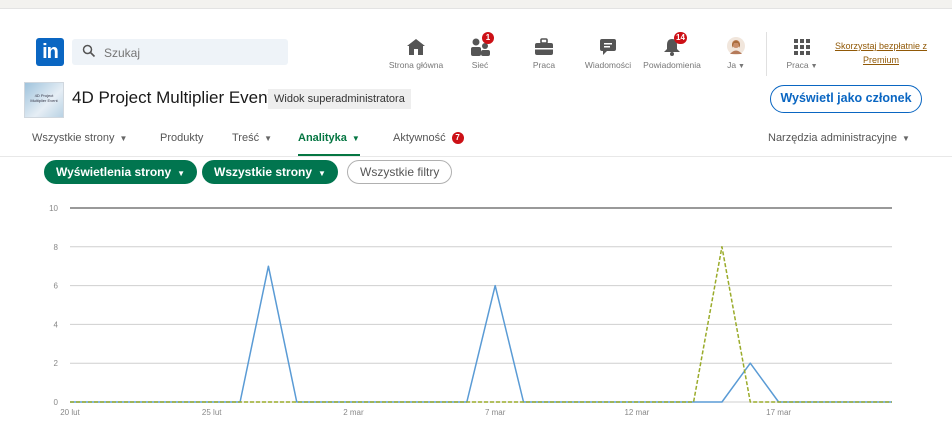  I want to click on nav-notifications: 14 Powiadomienia, so click(672, 55).